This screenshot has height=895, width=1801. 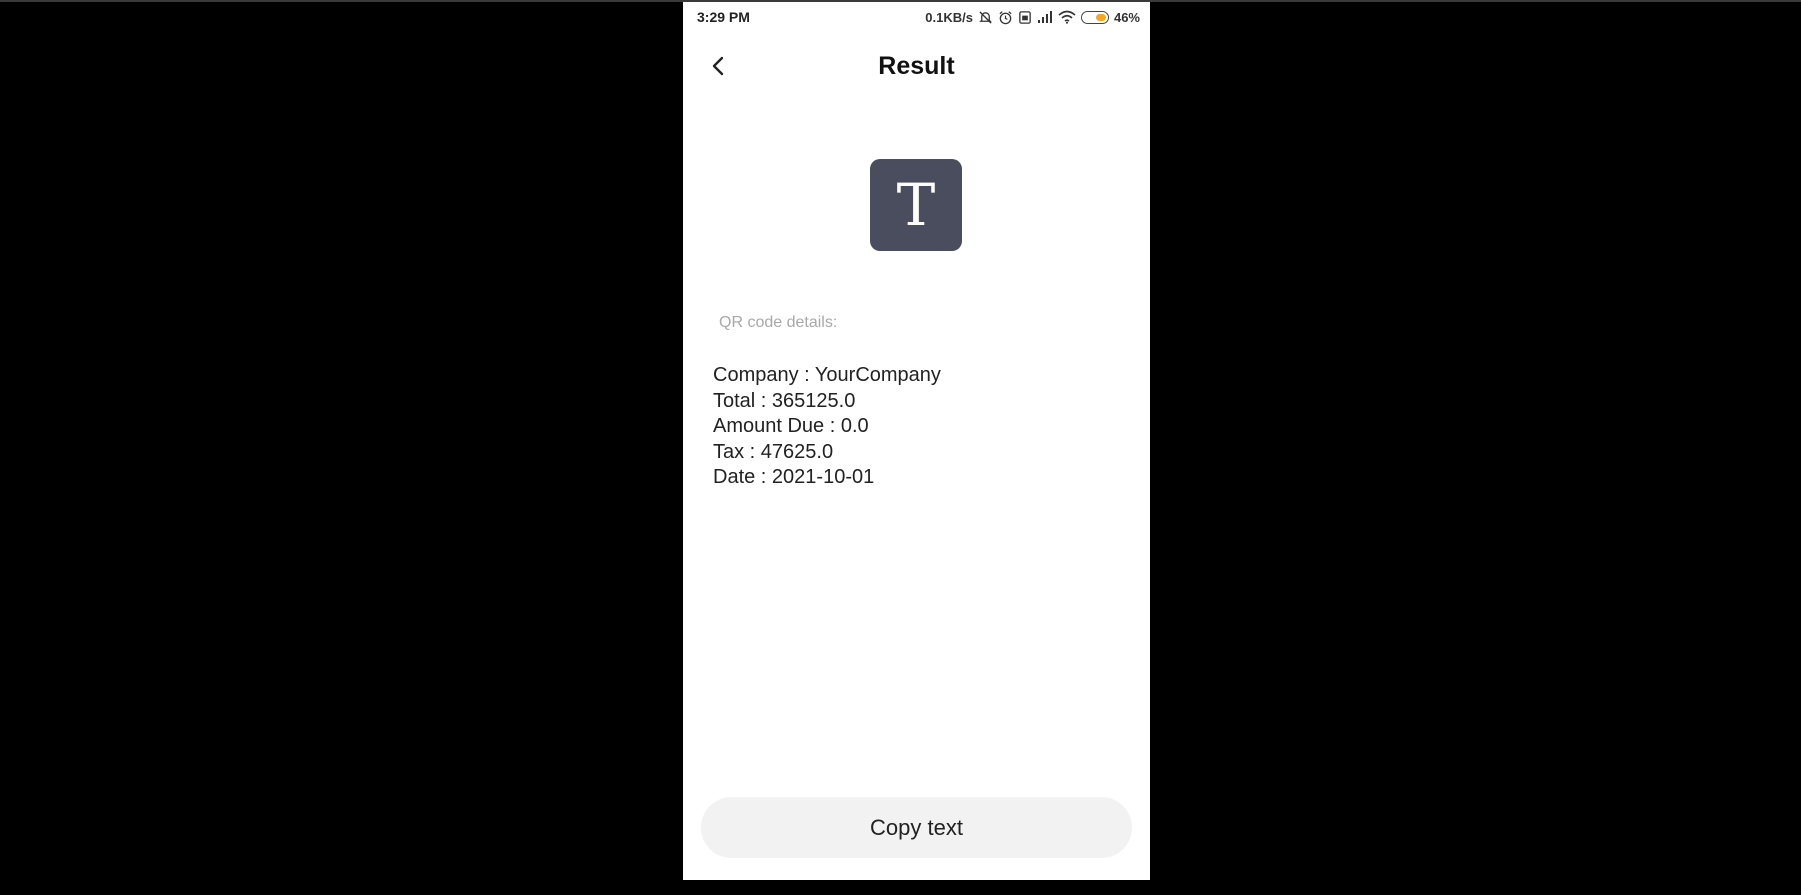 I want to click on mute-icon, so click(x=985, y=17).